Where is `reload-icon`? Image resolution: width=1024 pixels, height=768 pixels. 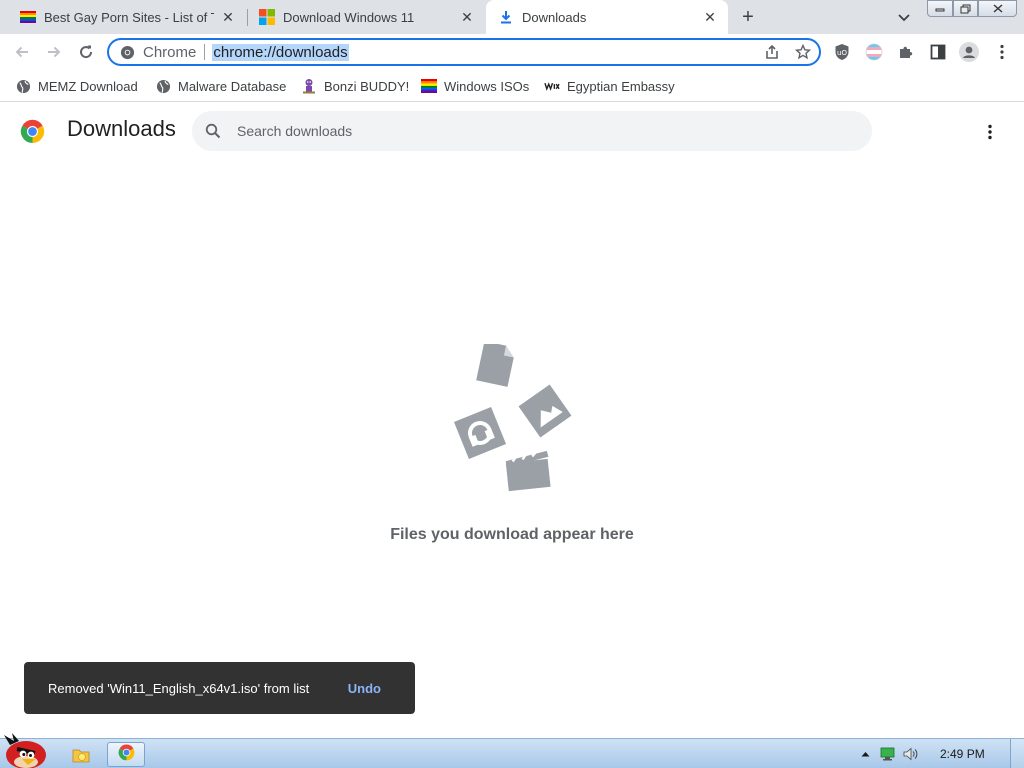 reload-icon is located at coordinates (86, 52).